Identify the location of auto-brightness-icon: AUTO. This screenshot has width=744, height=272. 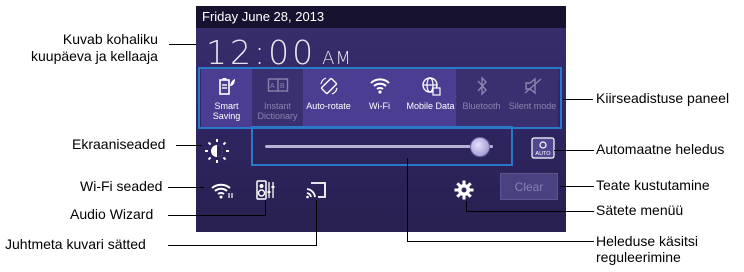
(543, 148).